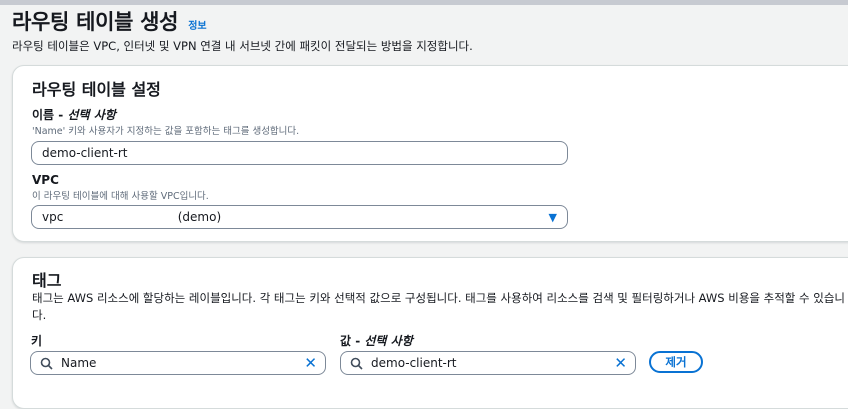 This screenshot has width=848, height=409. I want to click on name-input-value: demo-client-rt, so click(85, 153).